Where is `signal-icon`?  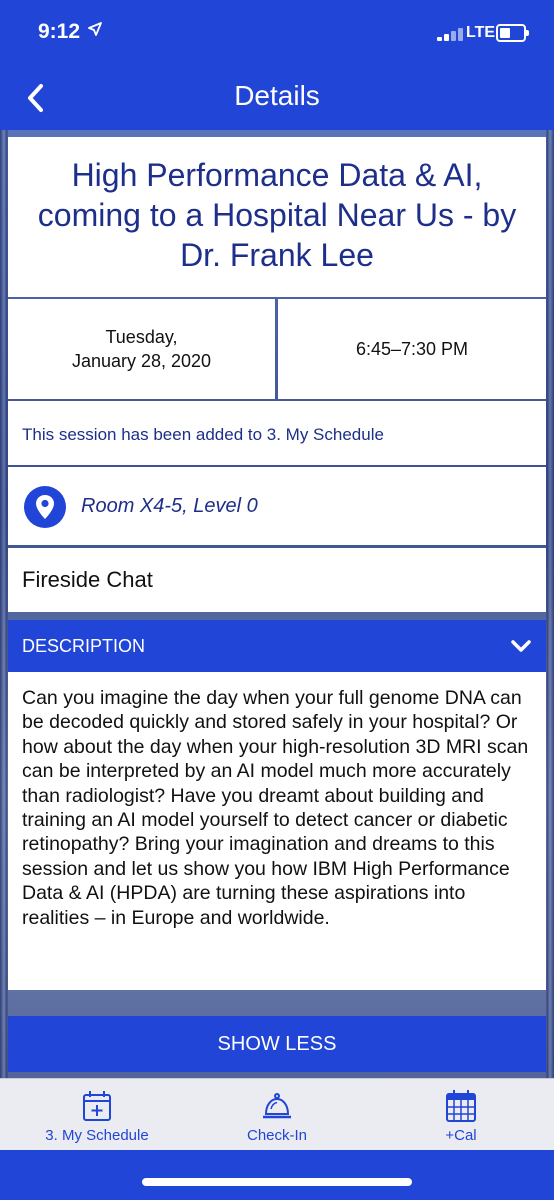 signal-icon is located at coordinates (452, 34).